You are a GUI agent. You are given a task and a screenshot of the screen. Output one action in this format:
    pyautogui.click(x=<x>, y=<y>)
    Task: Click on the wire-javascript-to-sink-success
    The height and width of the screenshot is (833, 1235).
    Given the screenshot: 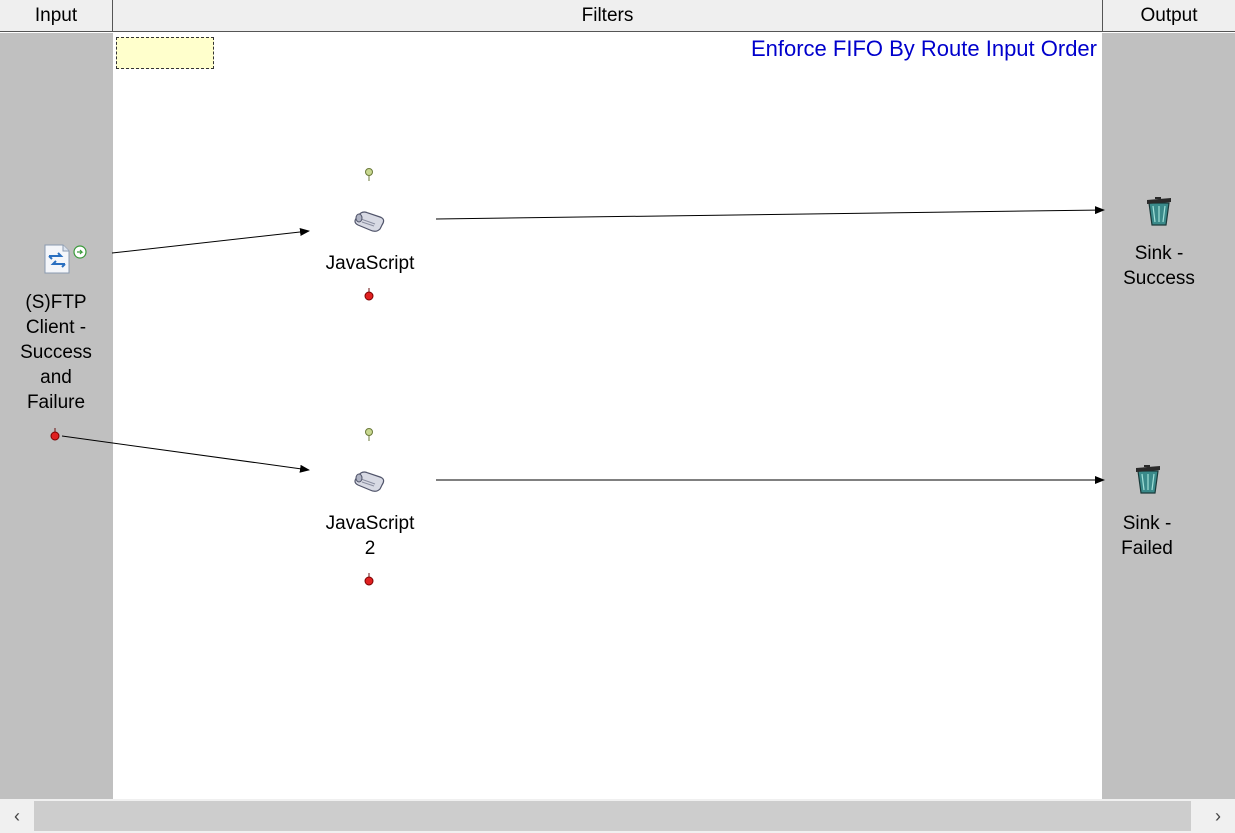 What is the action you would take?
    pyautogui.click(x=770, y=213)
    